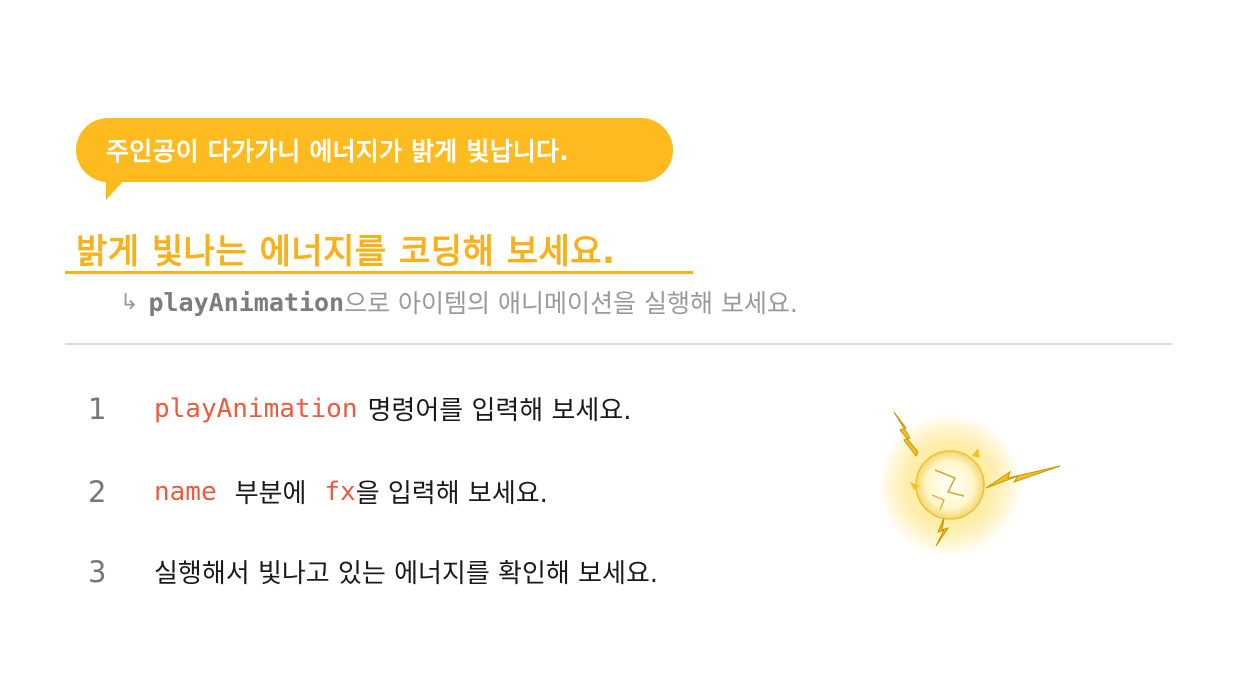 Image resolution: width=1236 pixels, height=697 pixels. I want to click on mission-title: 밝게 빛나는 에너지를 코딩해 보세요., so click(346, 252).